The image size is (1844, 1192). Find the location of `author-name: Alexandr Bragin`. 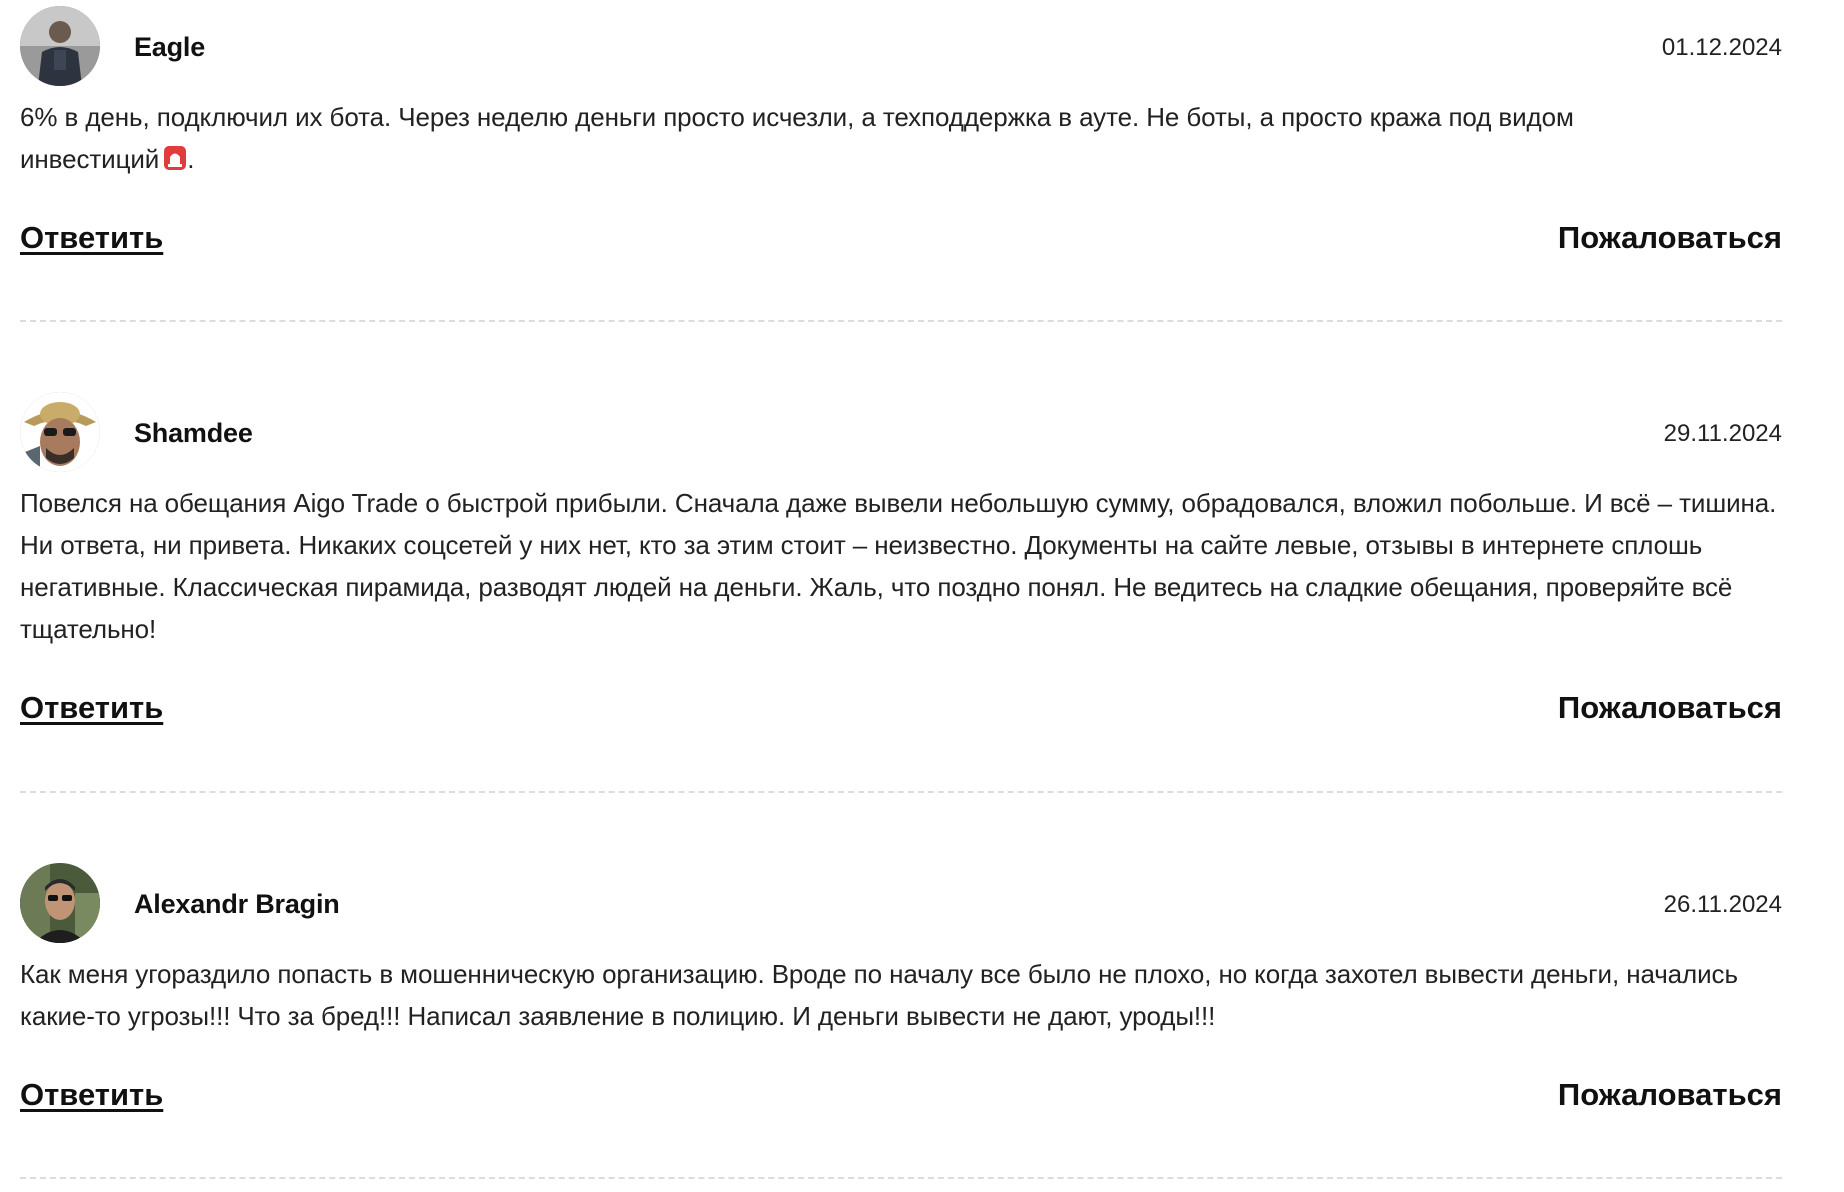

author-name: Alexandr Bragin is located at coordinates (237, 904).